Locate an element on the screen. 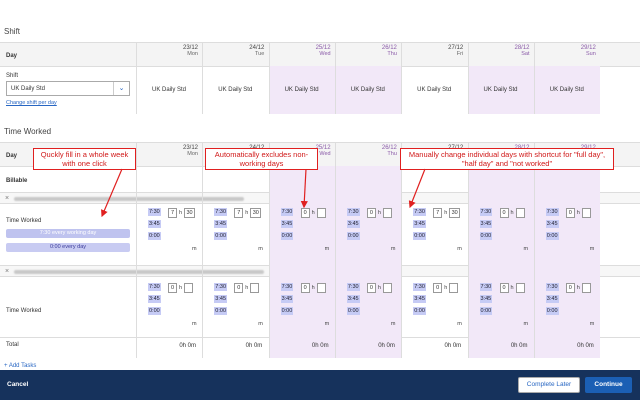 The image size is (640, 400). arrow-to-friday is located at coordinates (417, 188).